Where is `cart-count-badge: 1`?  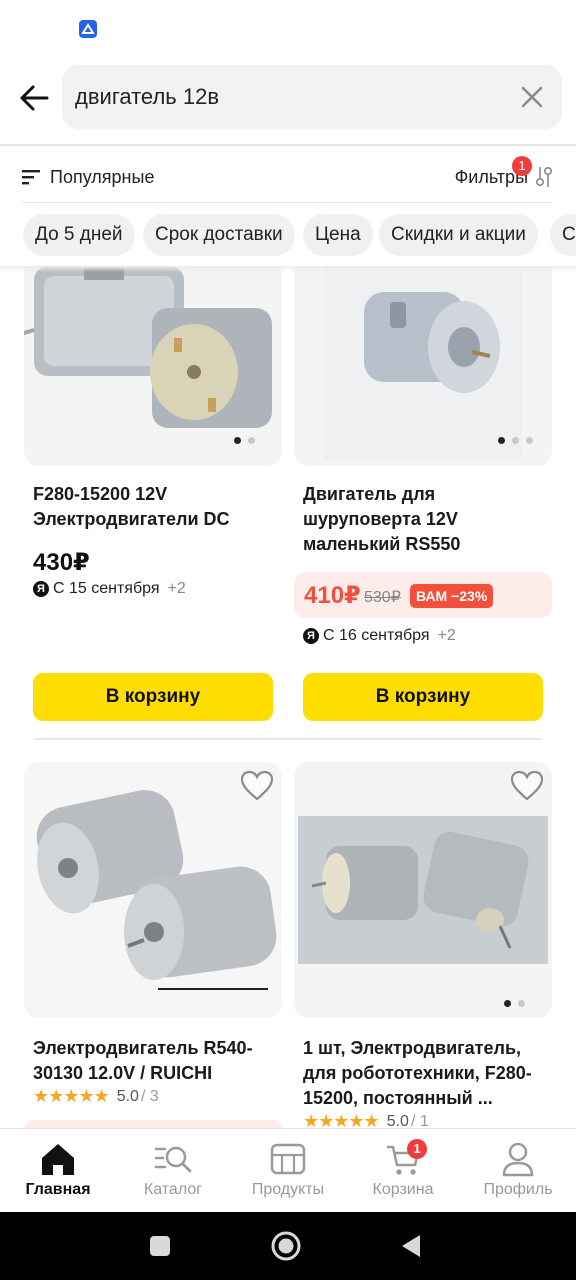
cart-count-badge: 1 is located at coordinates (417, 1149).